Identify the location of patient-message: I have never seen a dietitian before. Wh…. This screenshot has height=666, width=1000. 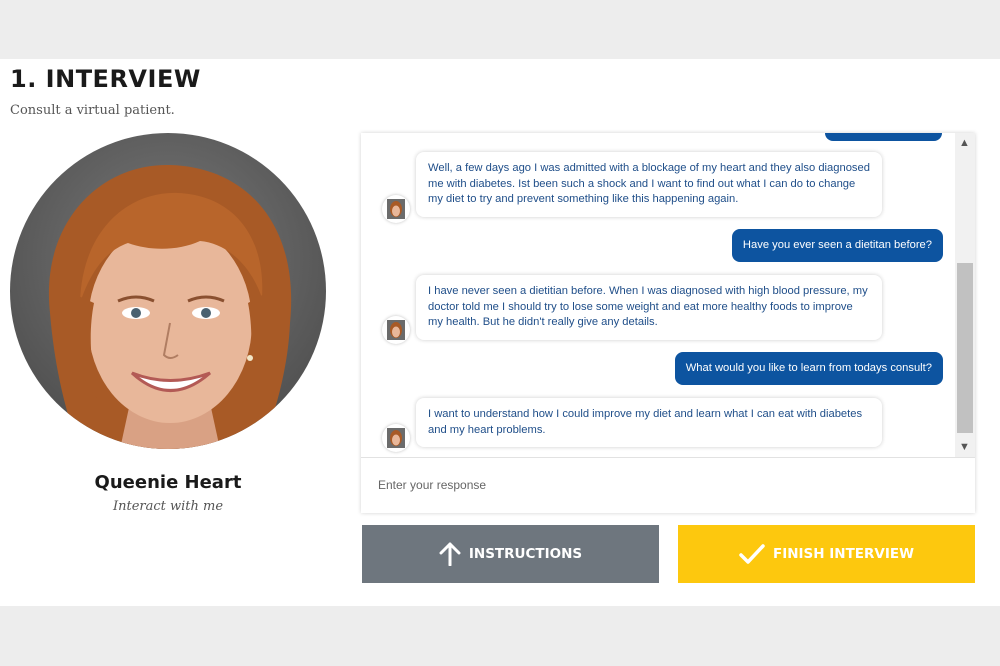
(649, 307).